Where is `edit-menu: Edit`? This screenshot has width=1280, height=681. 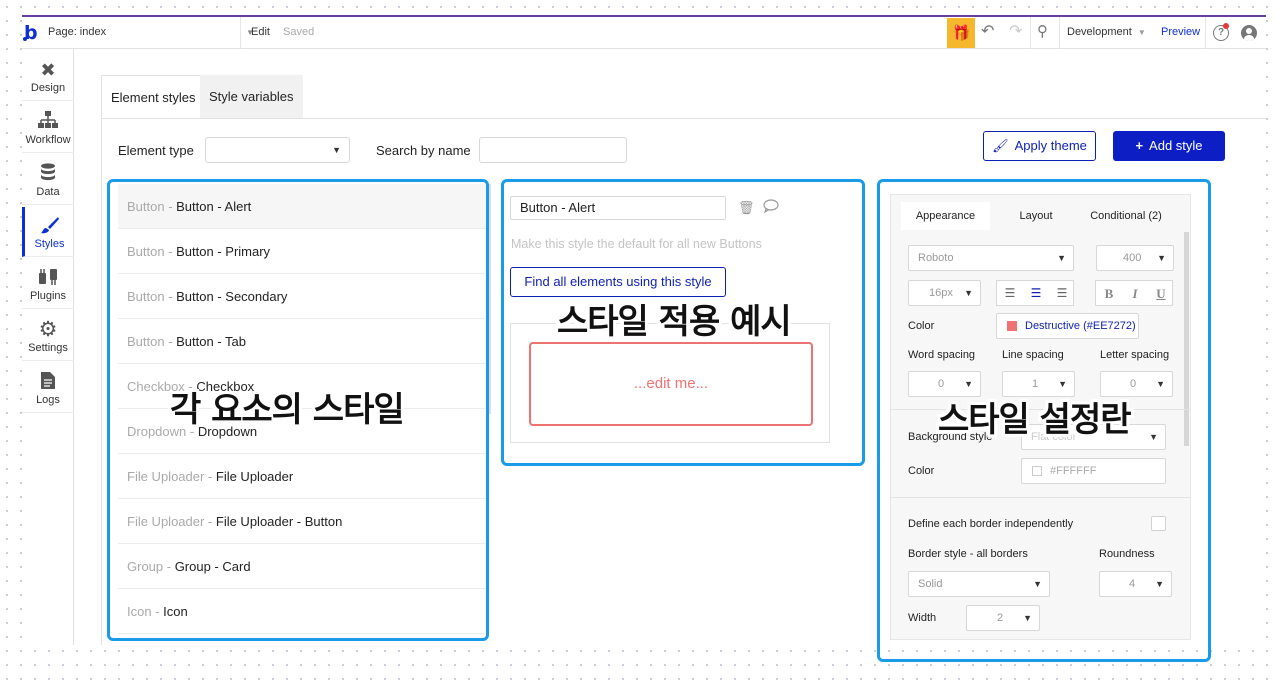
edit-menu: Edit is located at coordinates (260, 32).